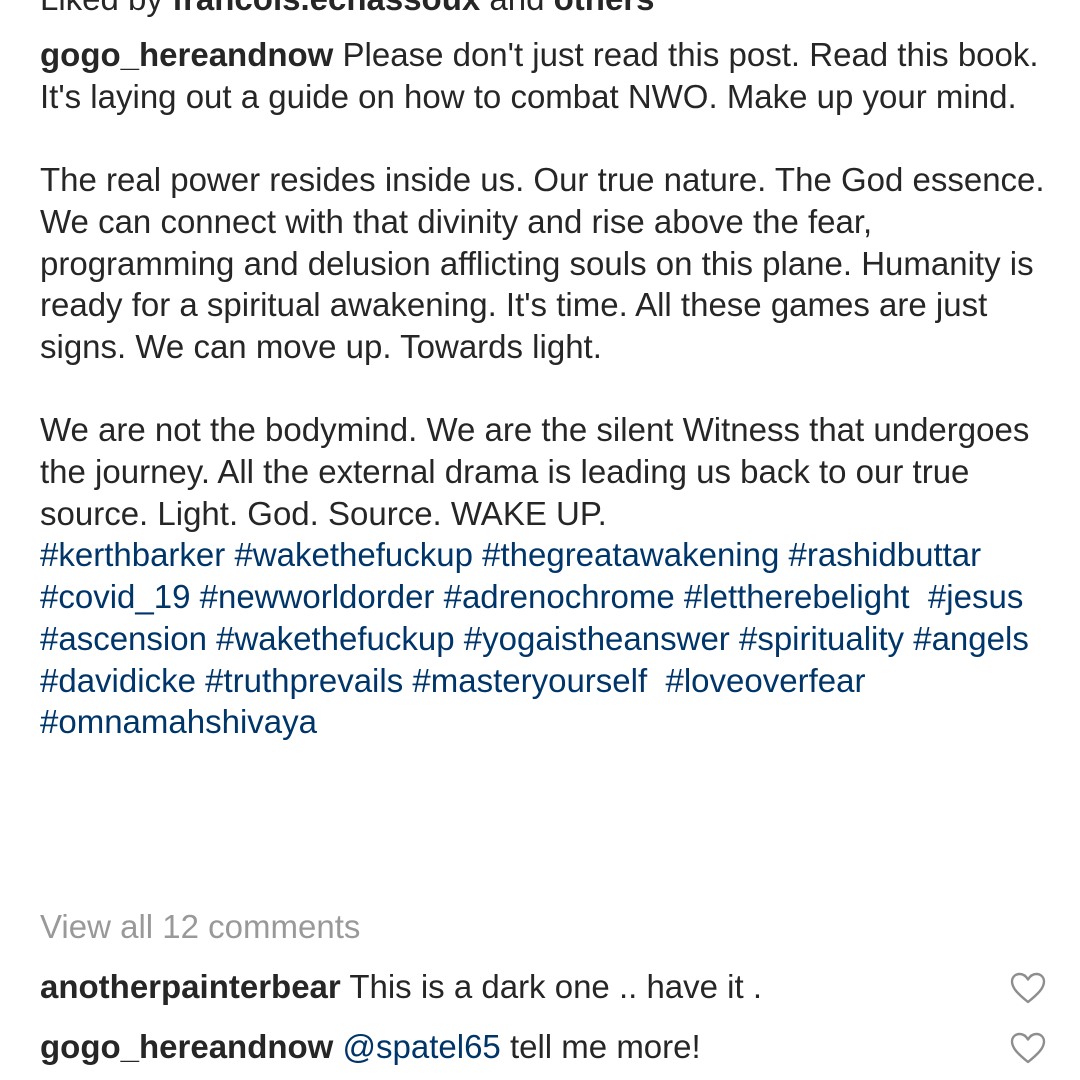 The image size is (1080, 1080). What do you see at coordinates (971, 638) in the screenshot?
I see `hashtag-link: #angels` at bounding box center [971, 638].